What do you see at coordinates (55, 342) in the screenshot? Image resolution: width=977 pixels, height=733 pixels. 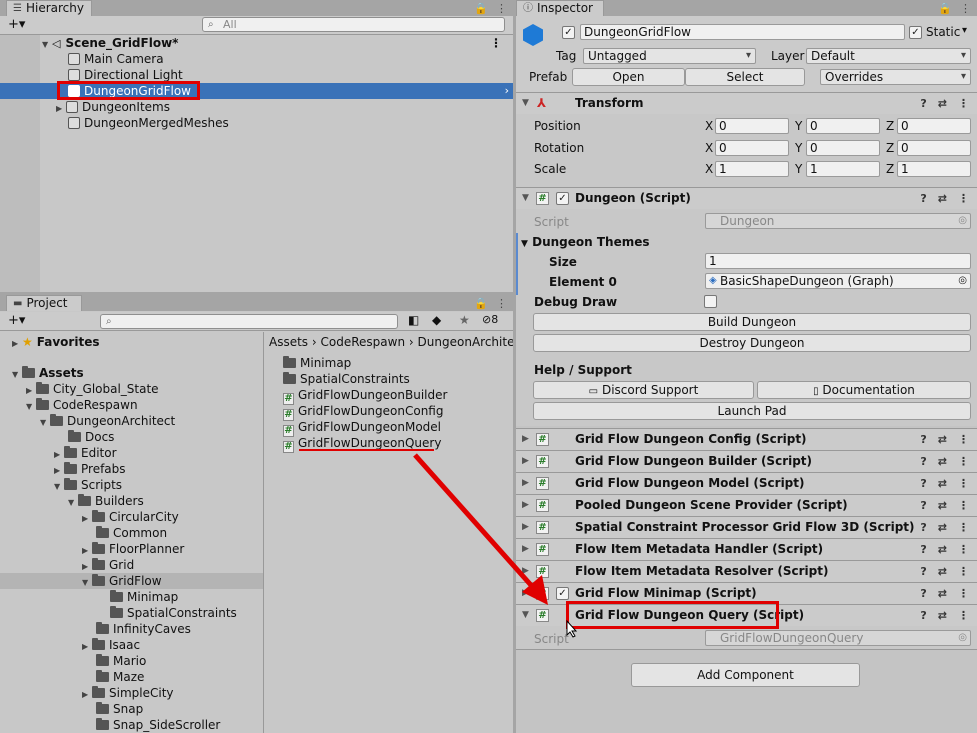 I see `tree-item-favorites: ▶ ★ Favorites` at bounding box center [55, 342].